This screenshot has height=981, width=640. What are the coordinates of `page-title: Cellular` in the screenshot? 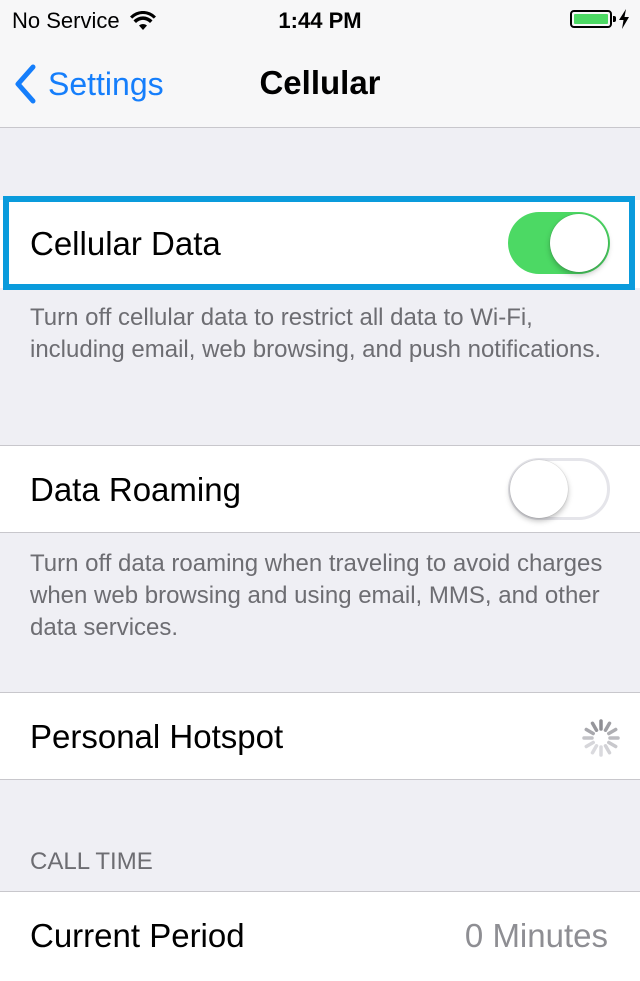 It's located at (320, 82).